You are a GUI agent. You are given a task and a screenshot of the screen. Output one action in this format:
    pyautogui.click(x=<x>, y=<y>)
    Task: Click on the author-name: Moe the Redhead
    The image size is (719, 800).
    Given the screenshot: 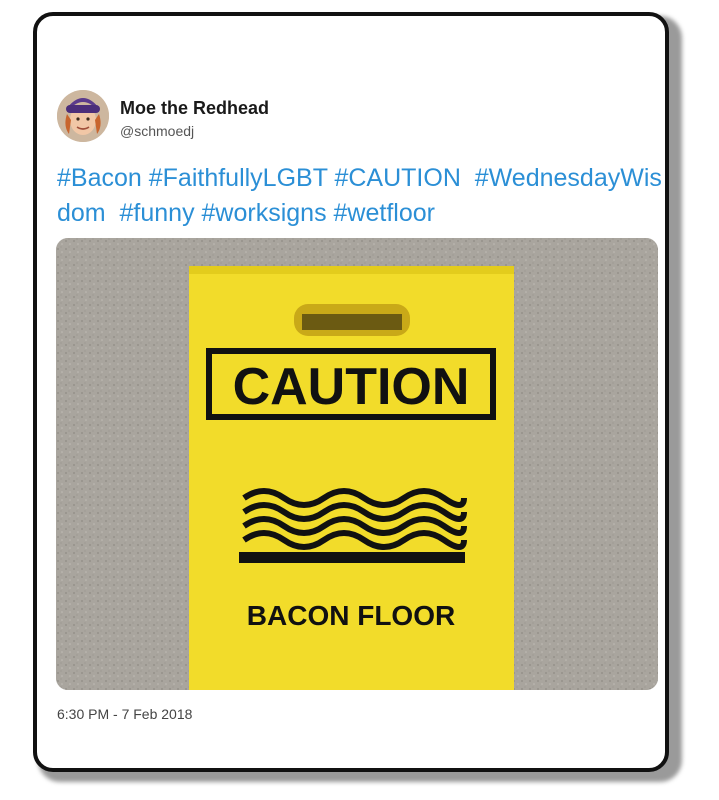 What is the action you would take?
    pyautogui.click(x=194, y=108)
    